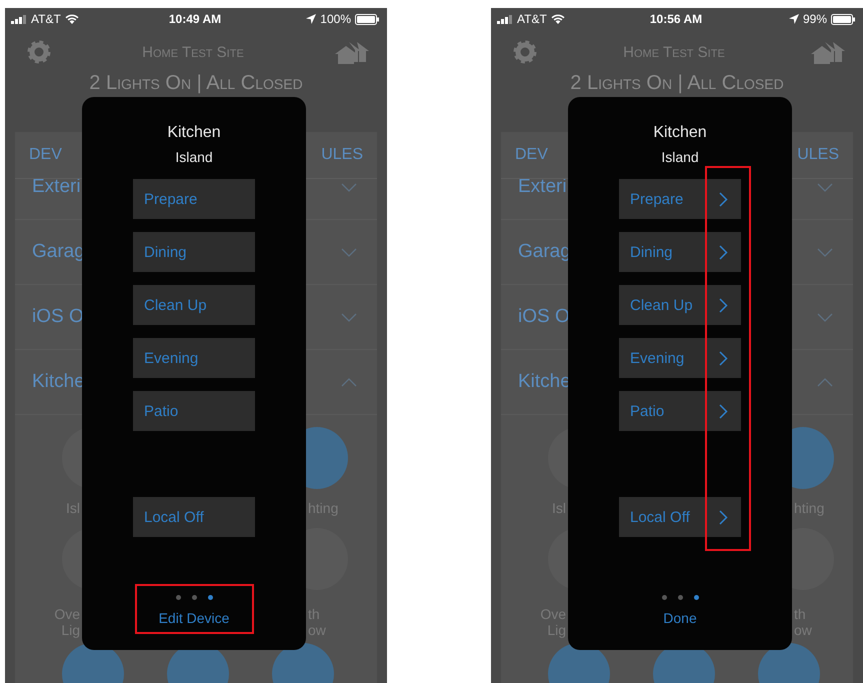 The height and width of the screenshot is (683, 863). What do you see at coordinates (676, 19) in the screenshot?
I see `status-time: 10:56 AM` at bounding box center [676, 19].